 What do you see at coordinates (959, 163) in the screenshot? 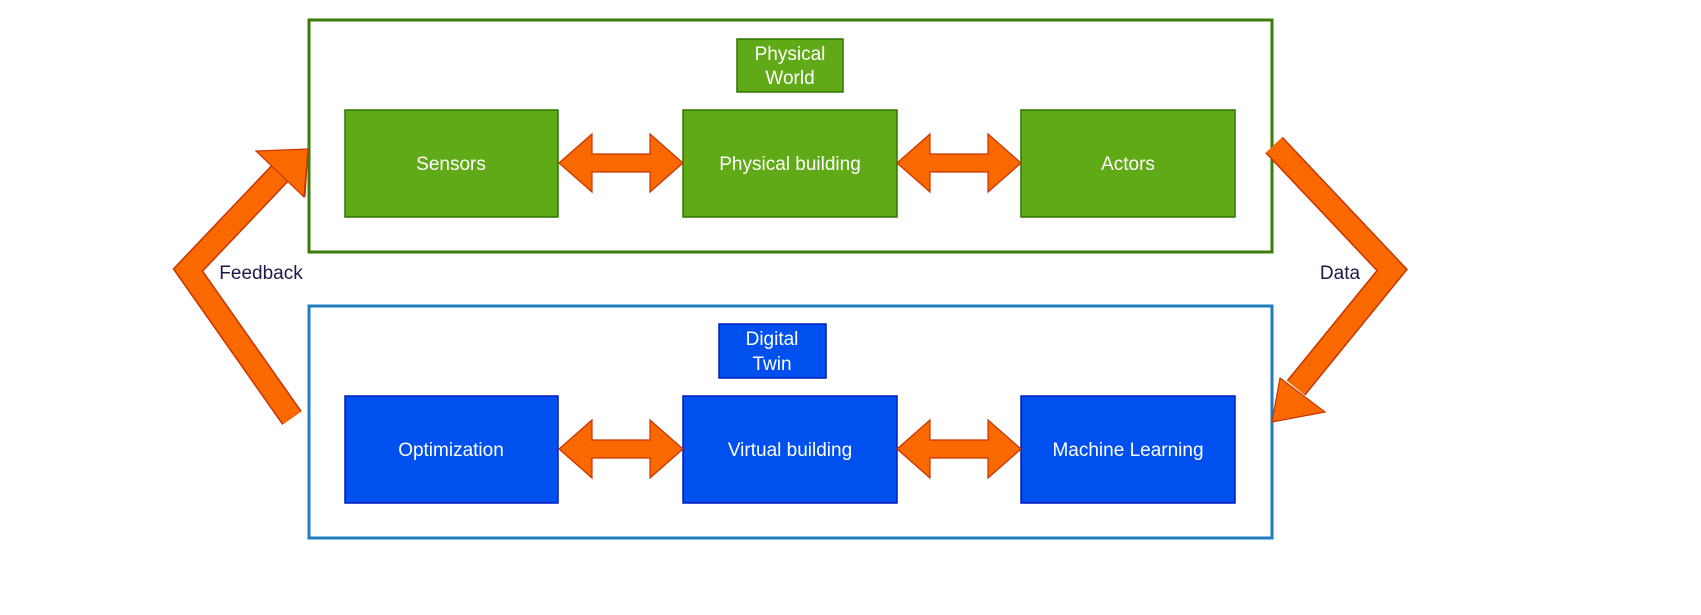
I see `double-arrow-building-actors` at bounding box center [959, 163].